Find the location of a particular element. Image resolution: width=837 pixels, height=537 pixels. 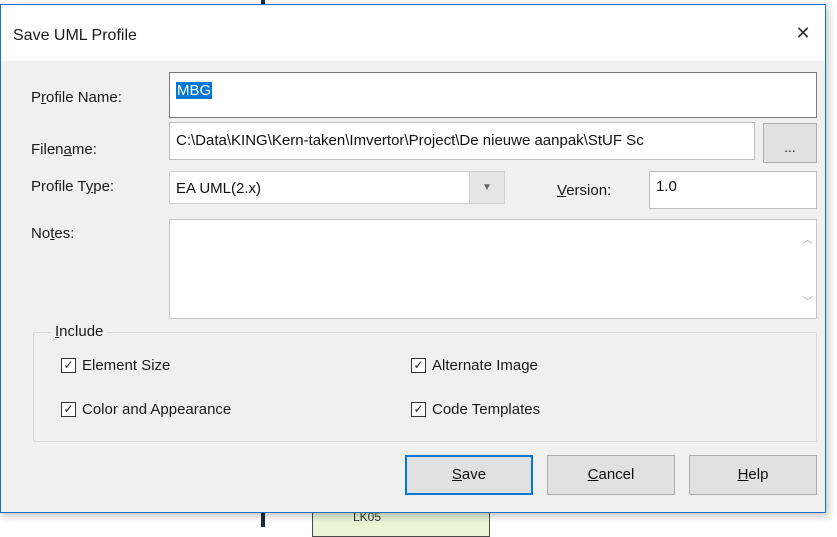

profile-type-label: Profile Type: is located at coordinates (73, 186).